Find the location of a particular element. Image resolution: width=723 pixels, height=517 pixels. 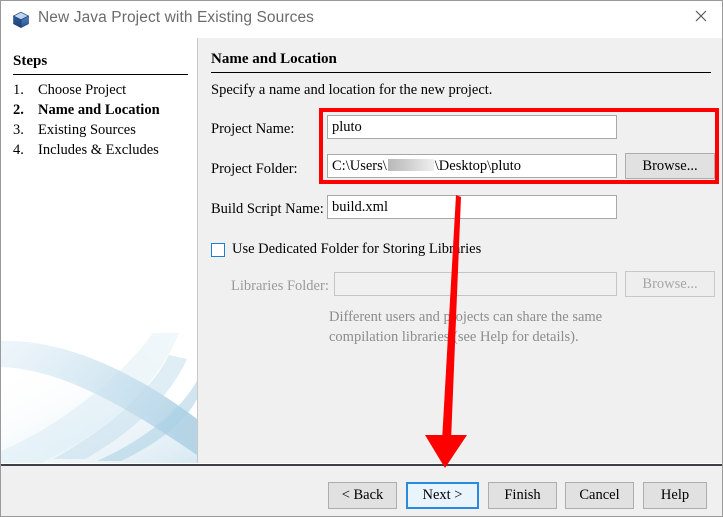

build-script-name-input: build.xml is located at coordinates (472, 207).